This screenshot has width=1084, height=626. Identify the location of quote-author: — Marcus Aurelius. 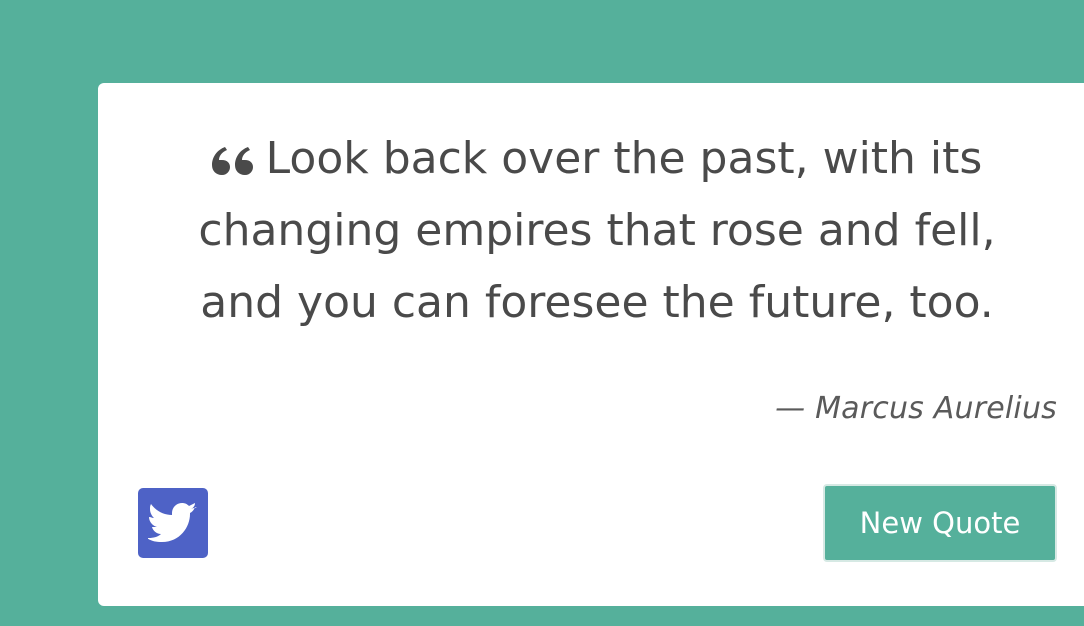
(916, 408).